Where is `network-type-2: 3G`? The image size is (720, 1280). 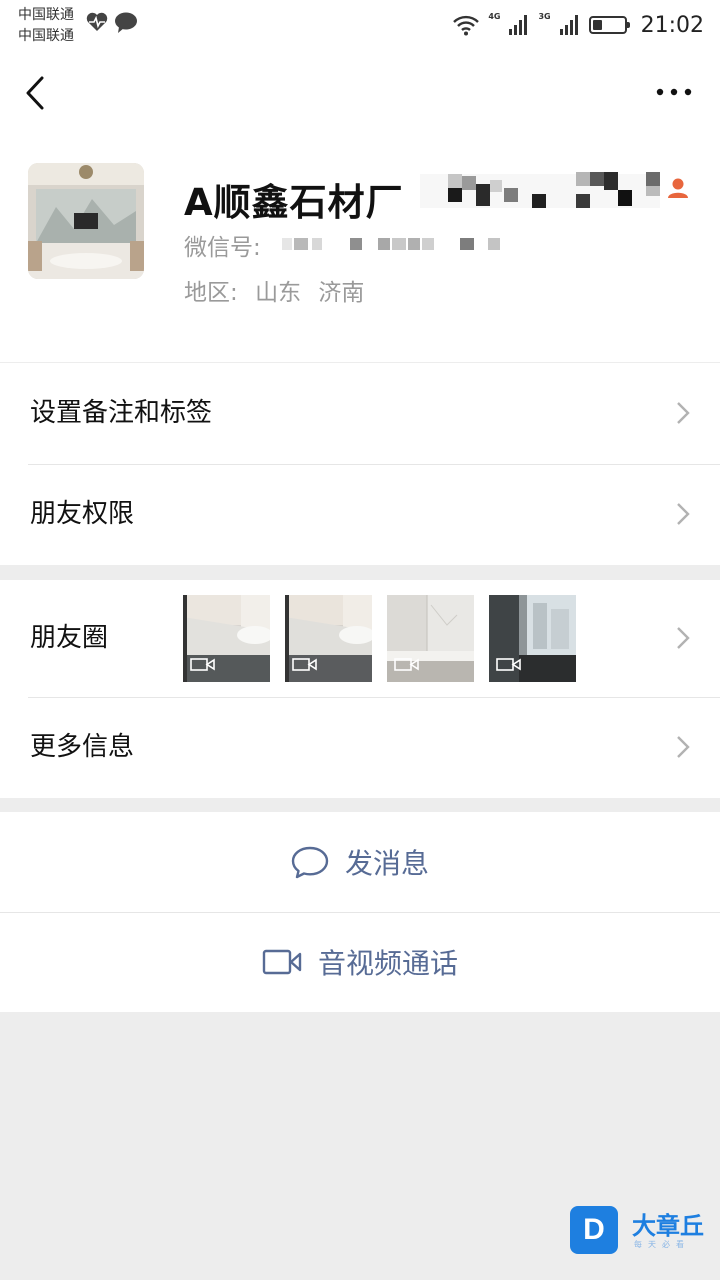 network-type-2: 3G is located at coordinates (544, 16).